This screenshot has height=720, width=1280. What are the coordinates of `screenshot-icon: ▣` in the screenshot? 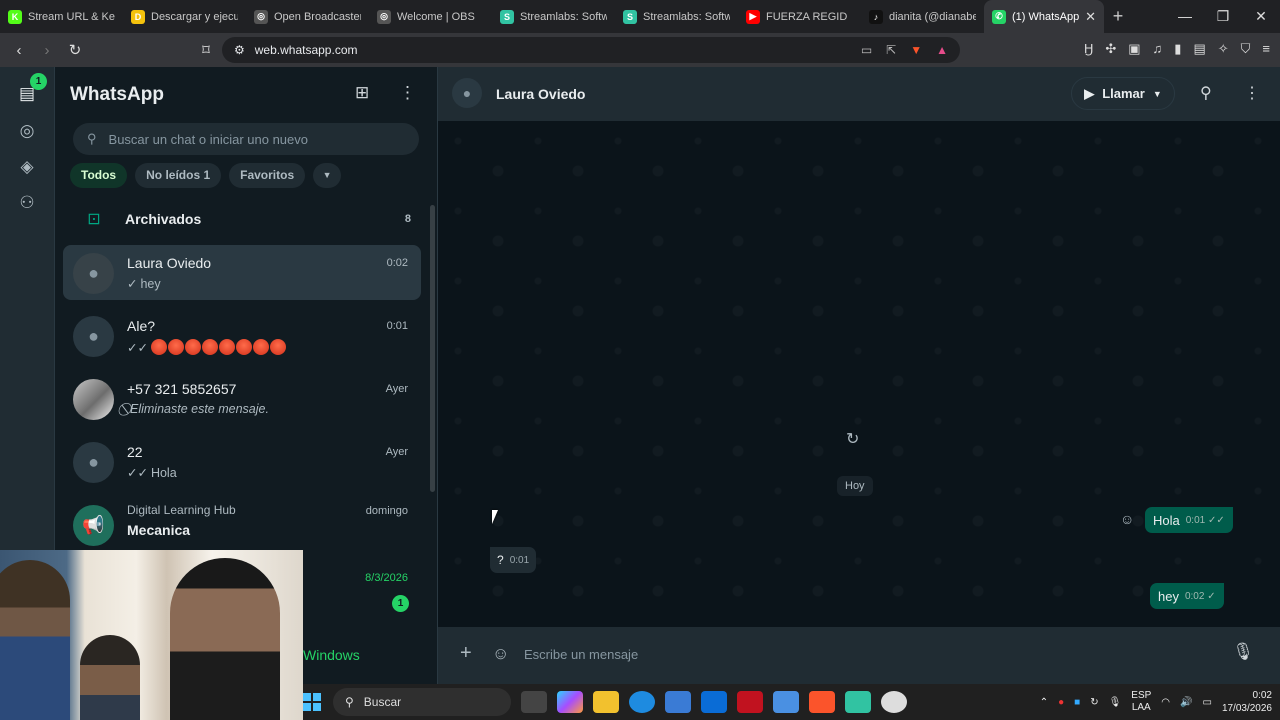 It's located at (1134, 49).